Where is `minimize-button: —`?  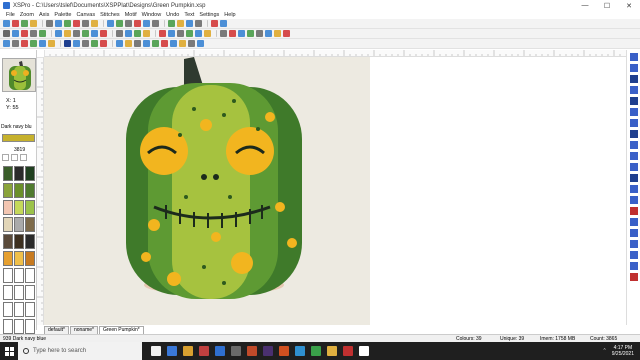
minimize-button: — is located at coordinates (585, 5).